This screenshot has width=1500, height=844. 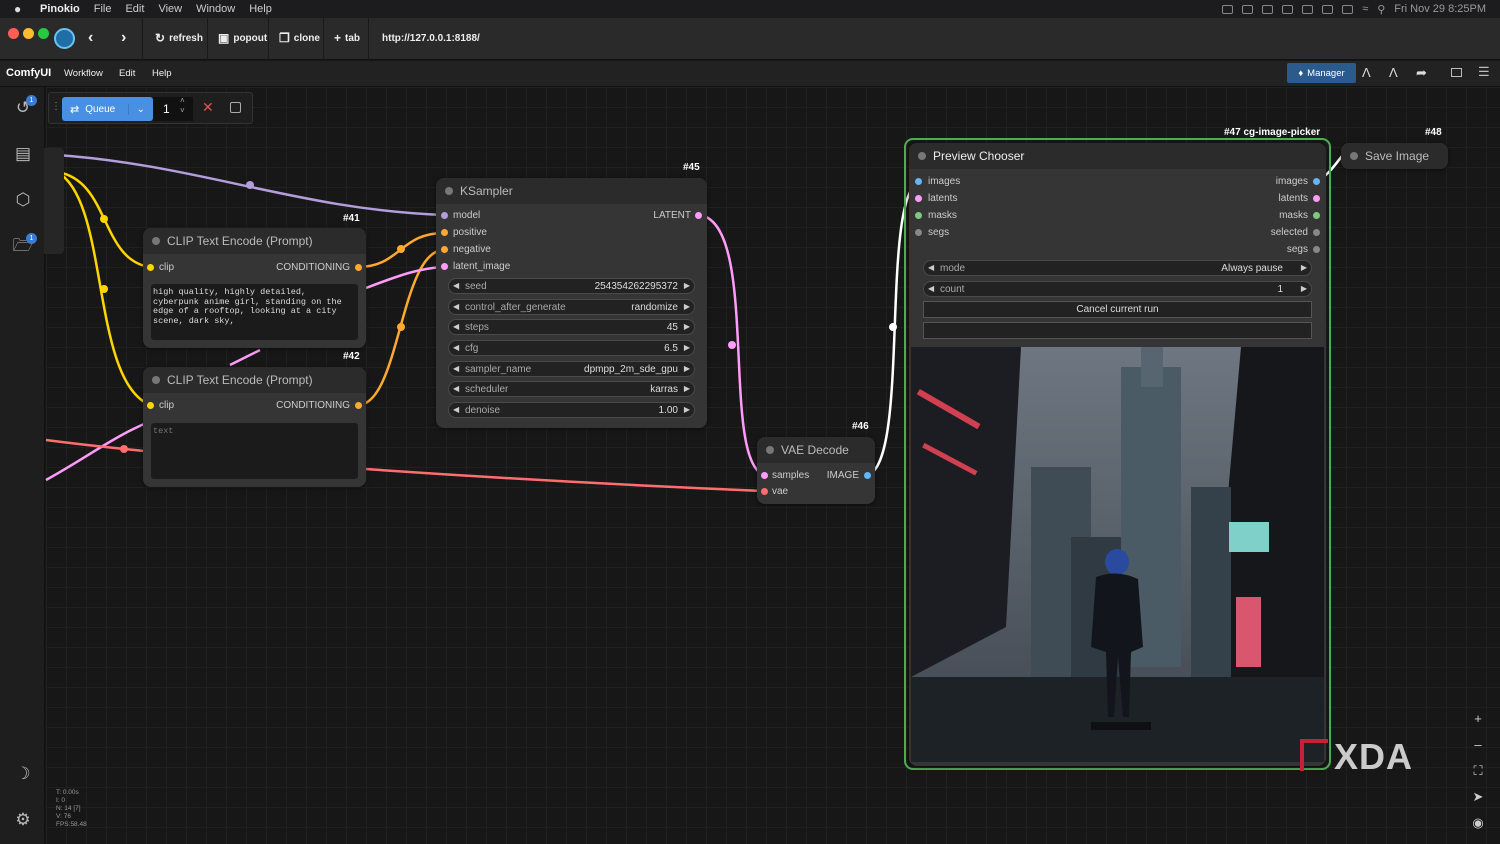 I want to click on widget-seed: ◀ seed 254354262295372 ▶, so click(x=571, y=286).